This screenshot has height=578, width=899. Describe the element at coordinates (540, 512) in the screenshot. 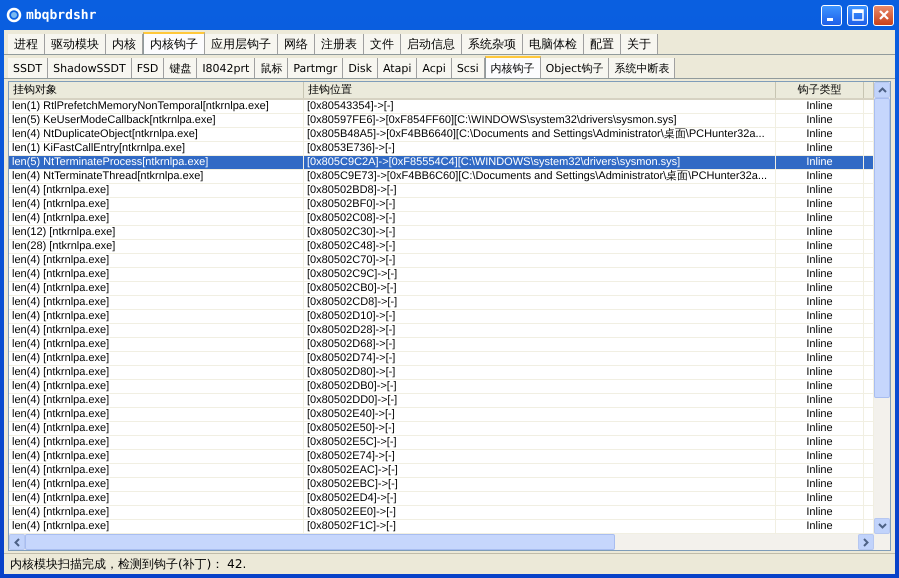

I see `table-cell: [0x80502EE0]->[-]` at that location.